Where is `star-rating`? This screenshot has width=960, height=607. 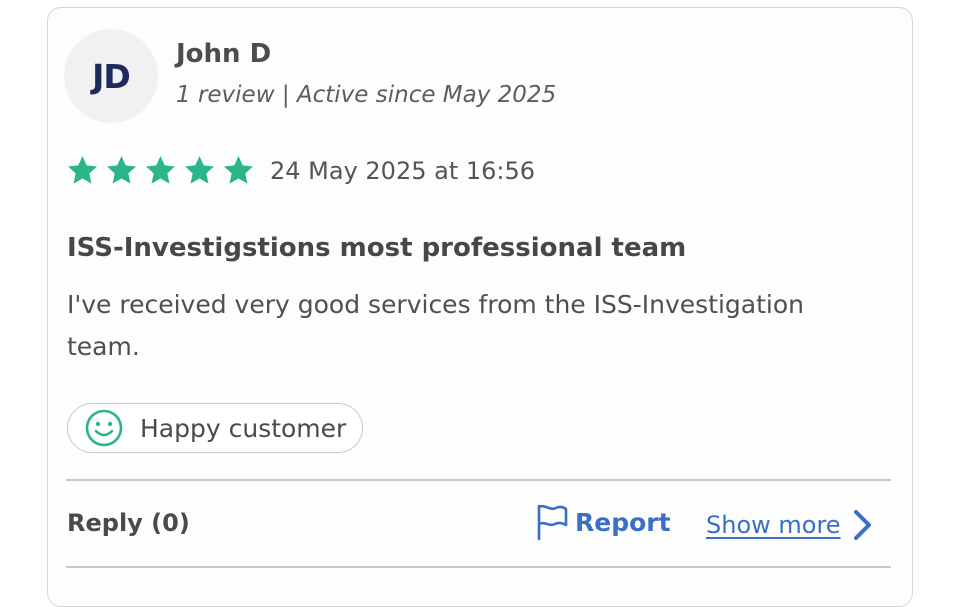 star-rating is located at coordinates (160, 170).